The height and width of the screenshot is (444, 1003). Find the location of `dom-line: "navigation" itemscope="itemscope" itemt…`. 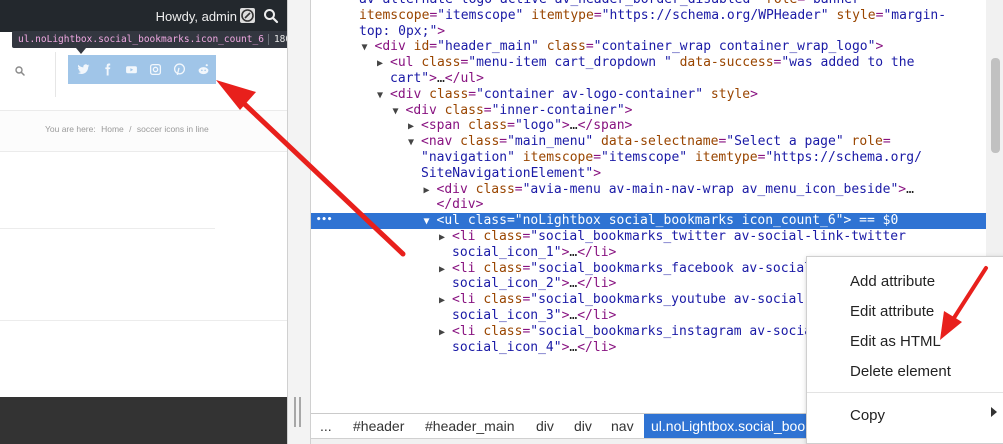

dom-line: "navigation" itemscope="itemscope" itemt… is located at coordinates (648, 158).